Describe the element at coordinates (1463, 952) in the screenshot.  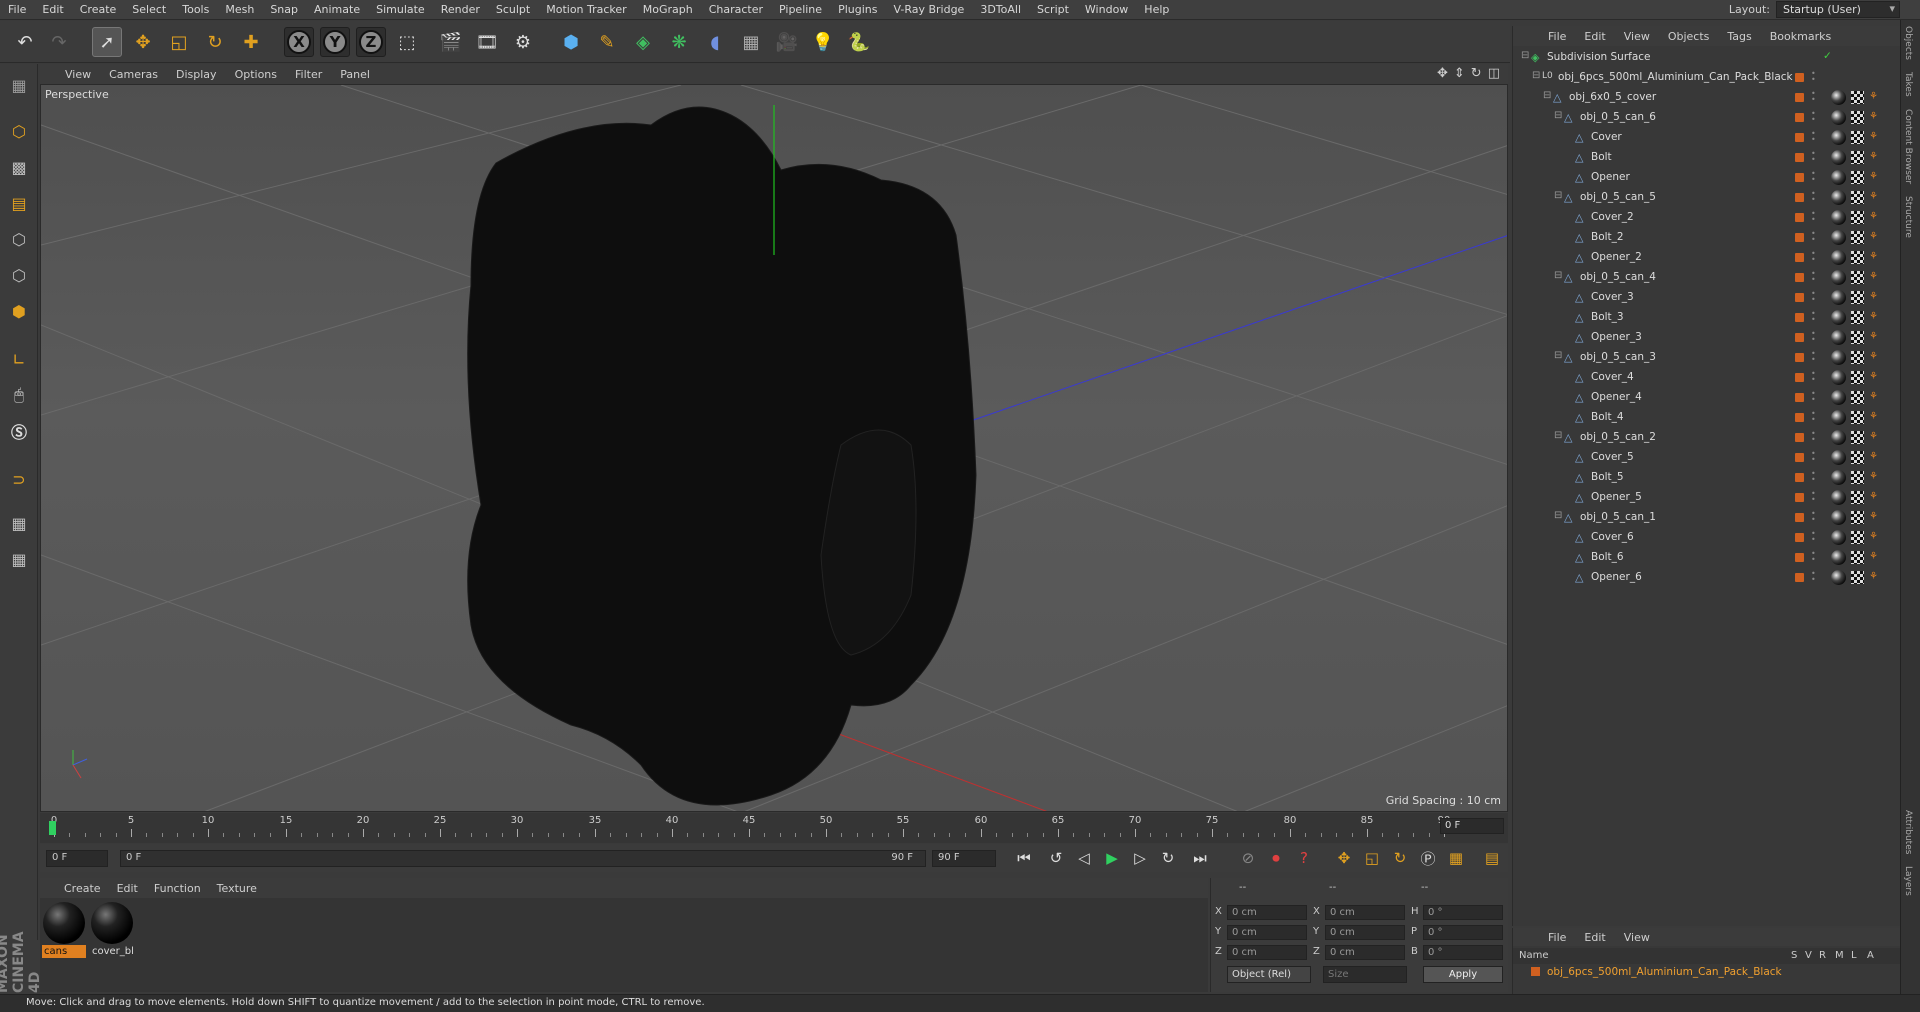
I see `rot-b-field: 0 °` at that location.